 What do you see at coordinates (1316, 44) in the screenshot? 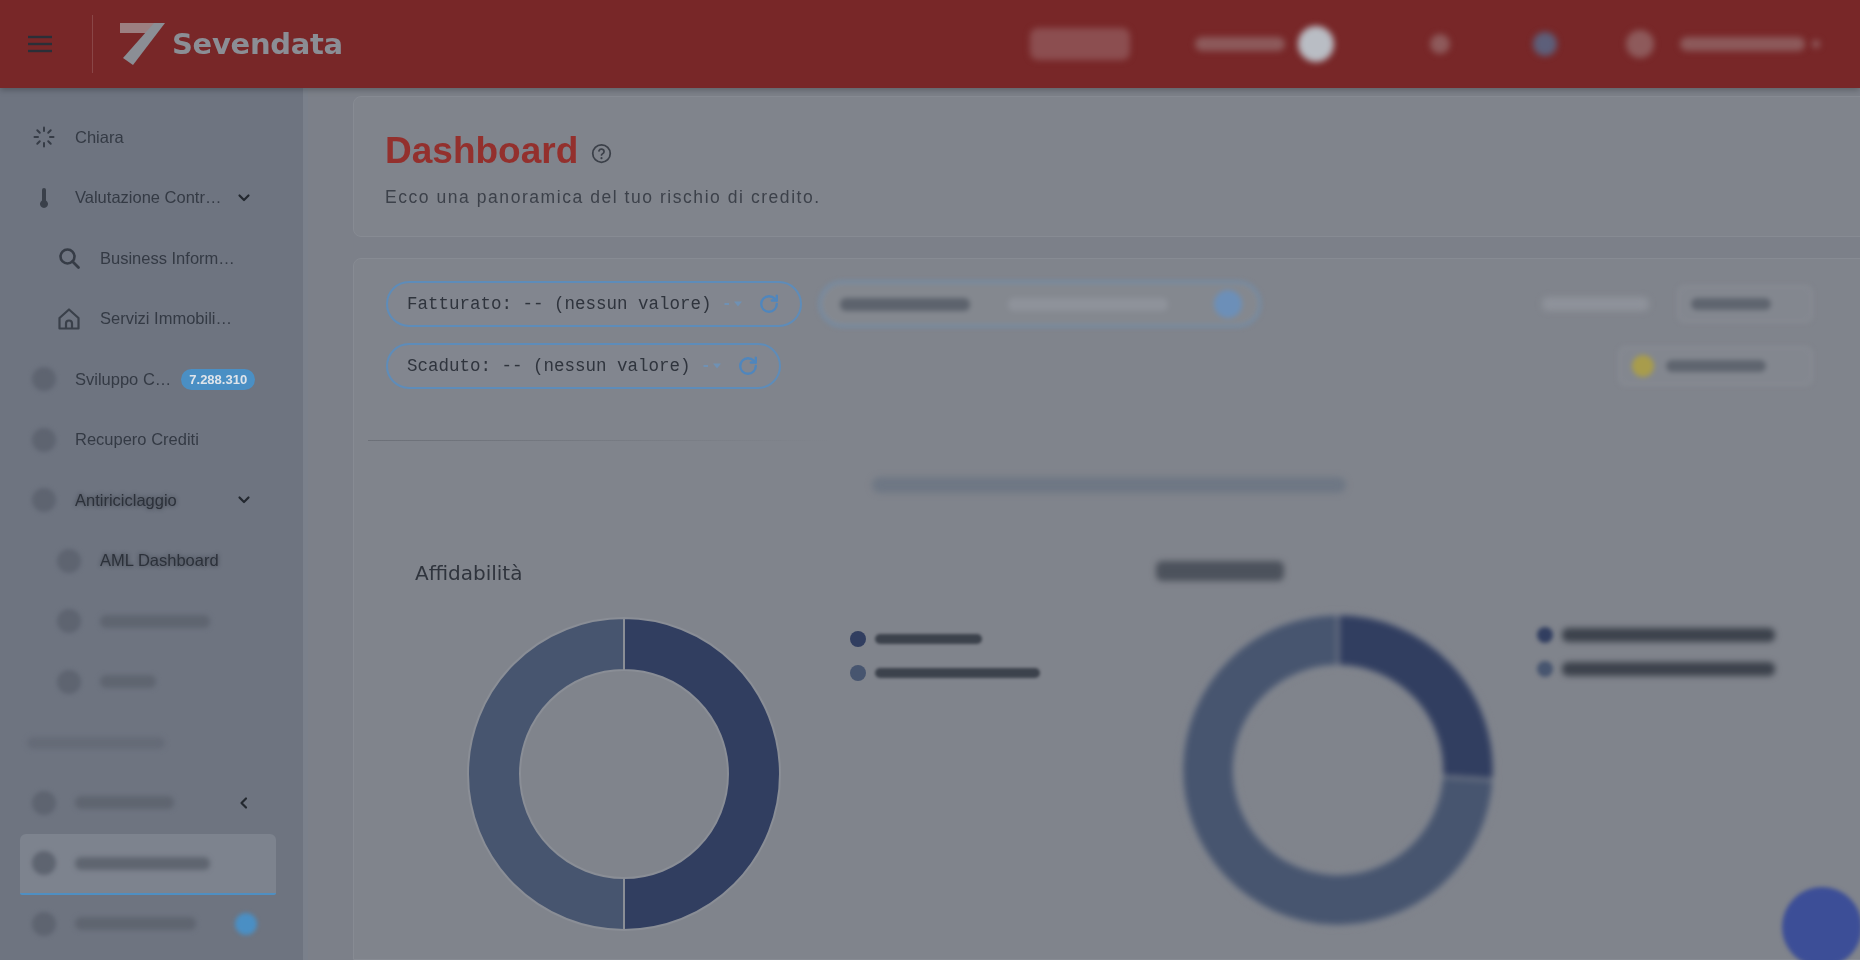
I see `circle-icon` at bounding box center [1316, 44].